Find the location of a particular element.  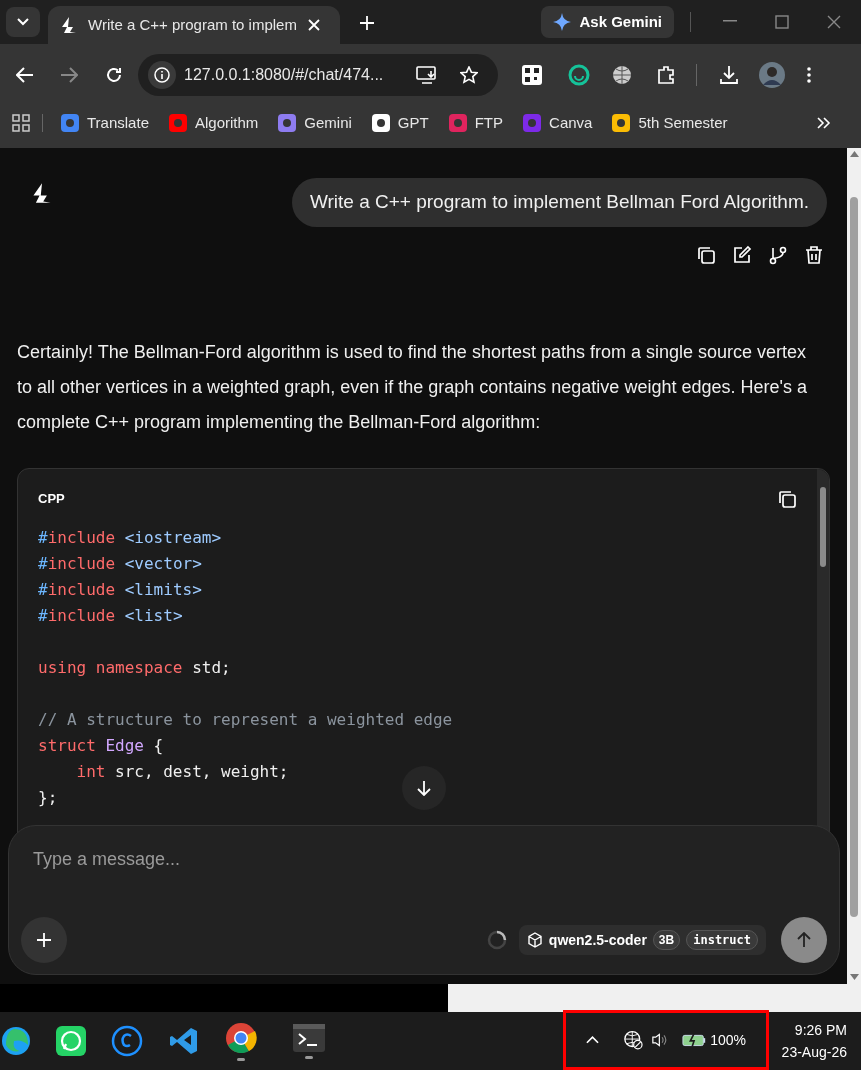

info-icon is located at coordinates (162, 75).